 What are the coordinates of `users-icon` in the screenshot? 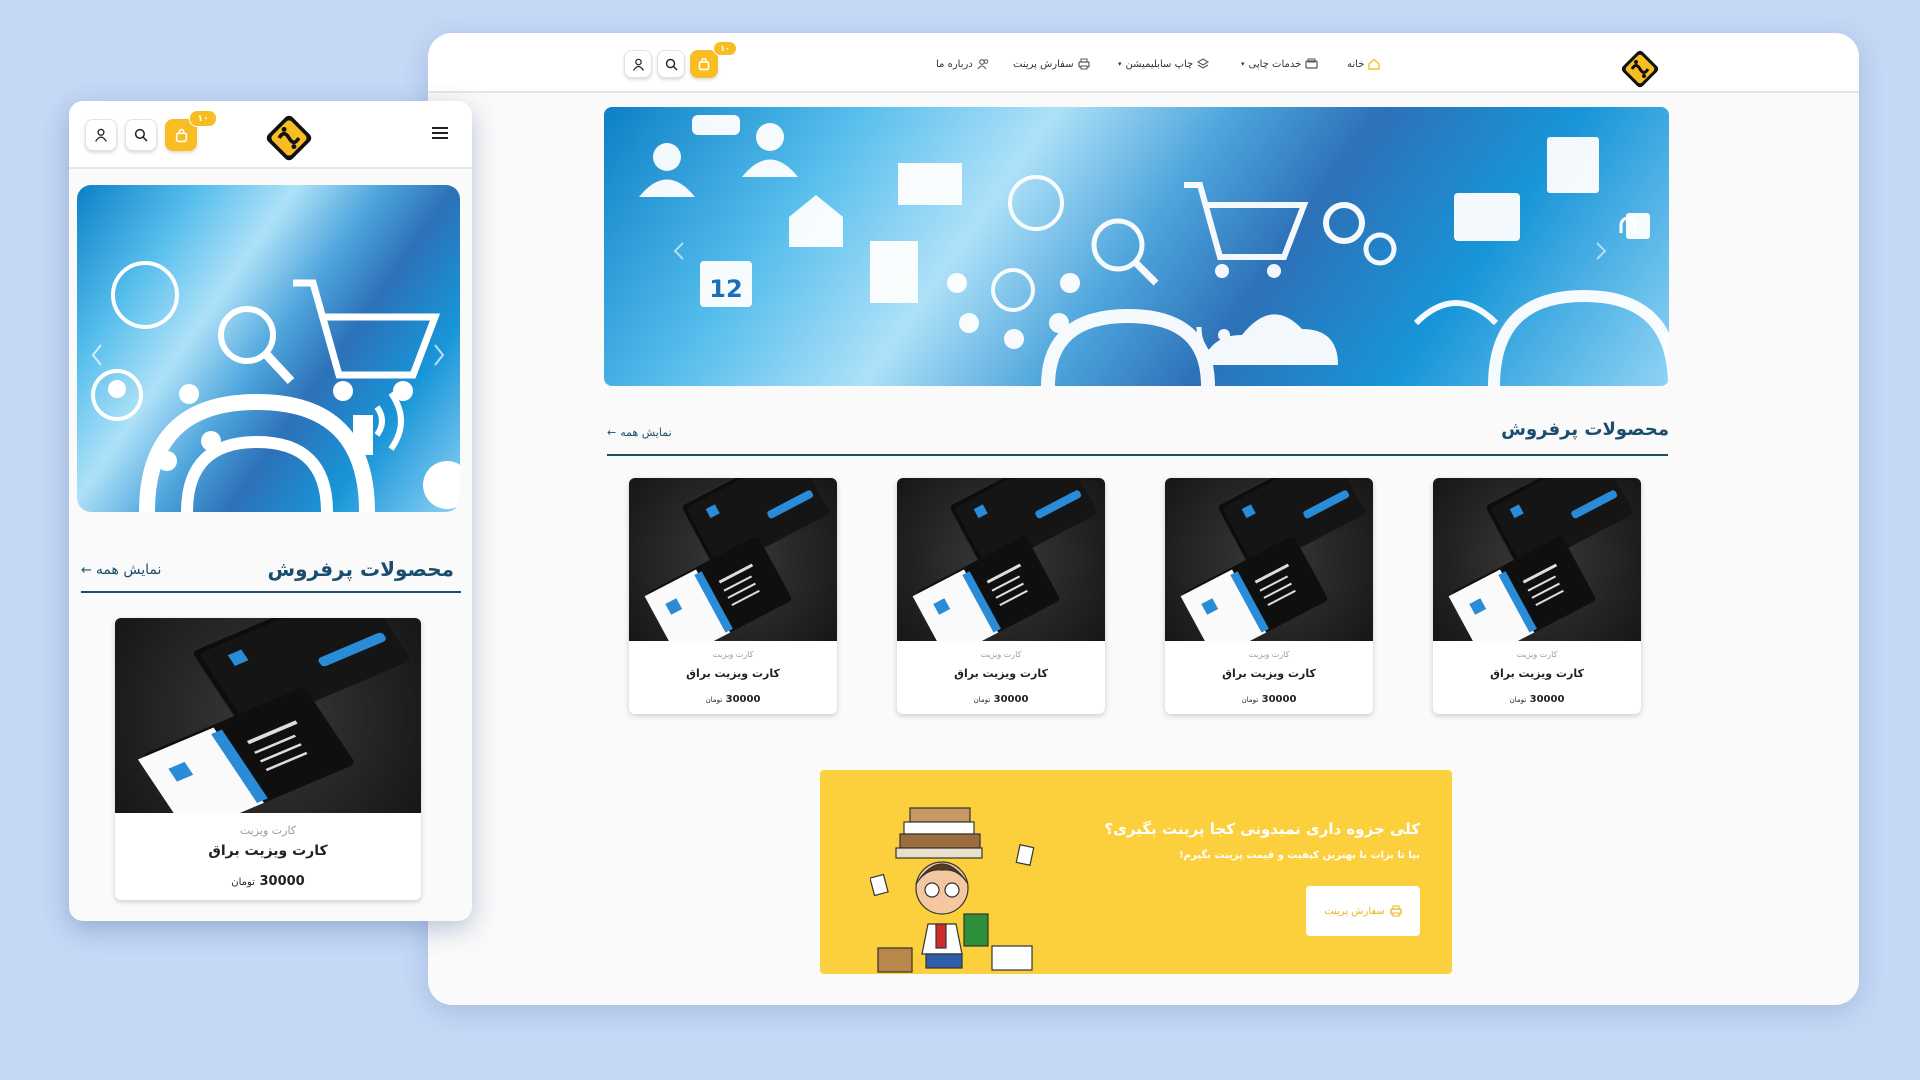 It's located at (983, 64).